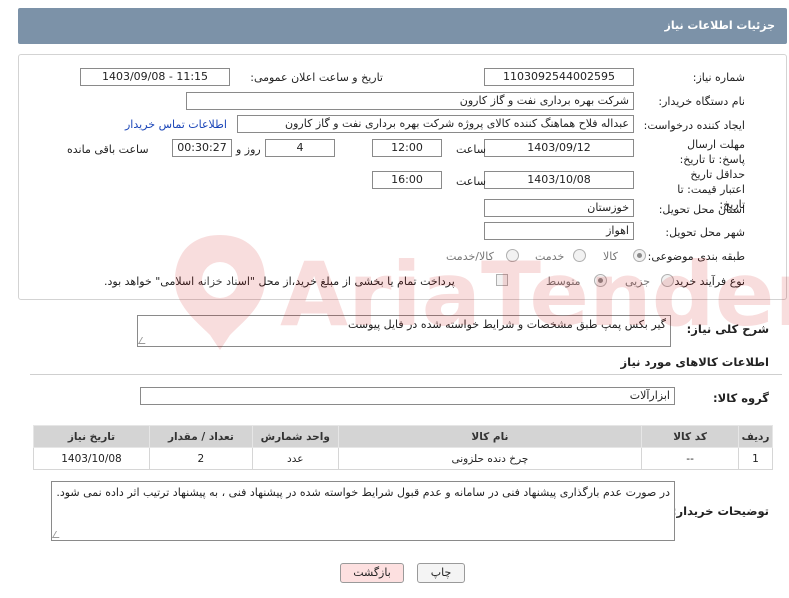 This screenshot has width=789, height=598. Describe the element at coordinates (755, 436) in the screenshot. I see `col-row-number: ردیف` at that location.